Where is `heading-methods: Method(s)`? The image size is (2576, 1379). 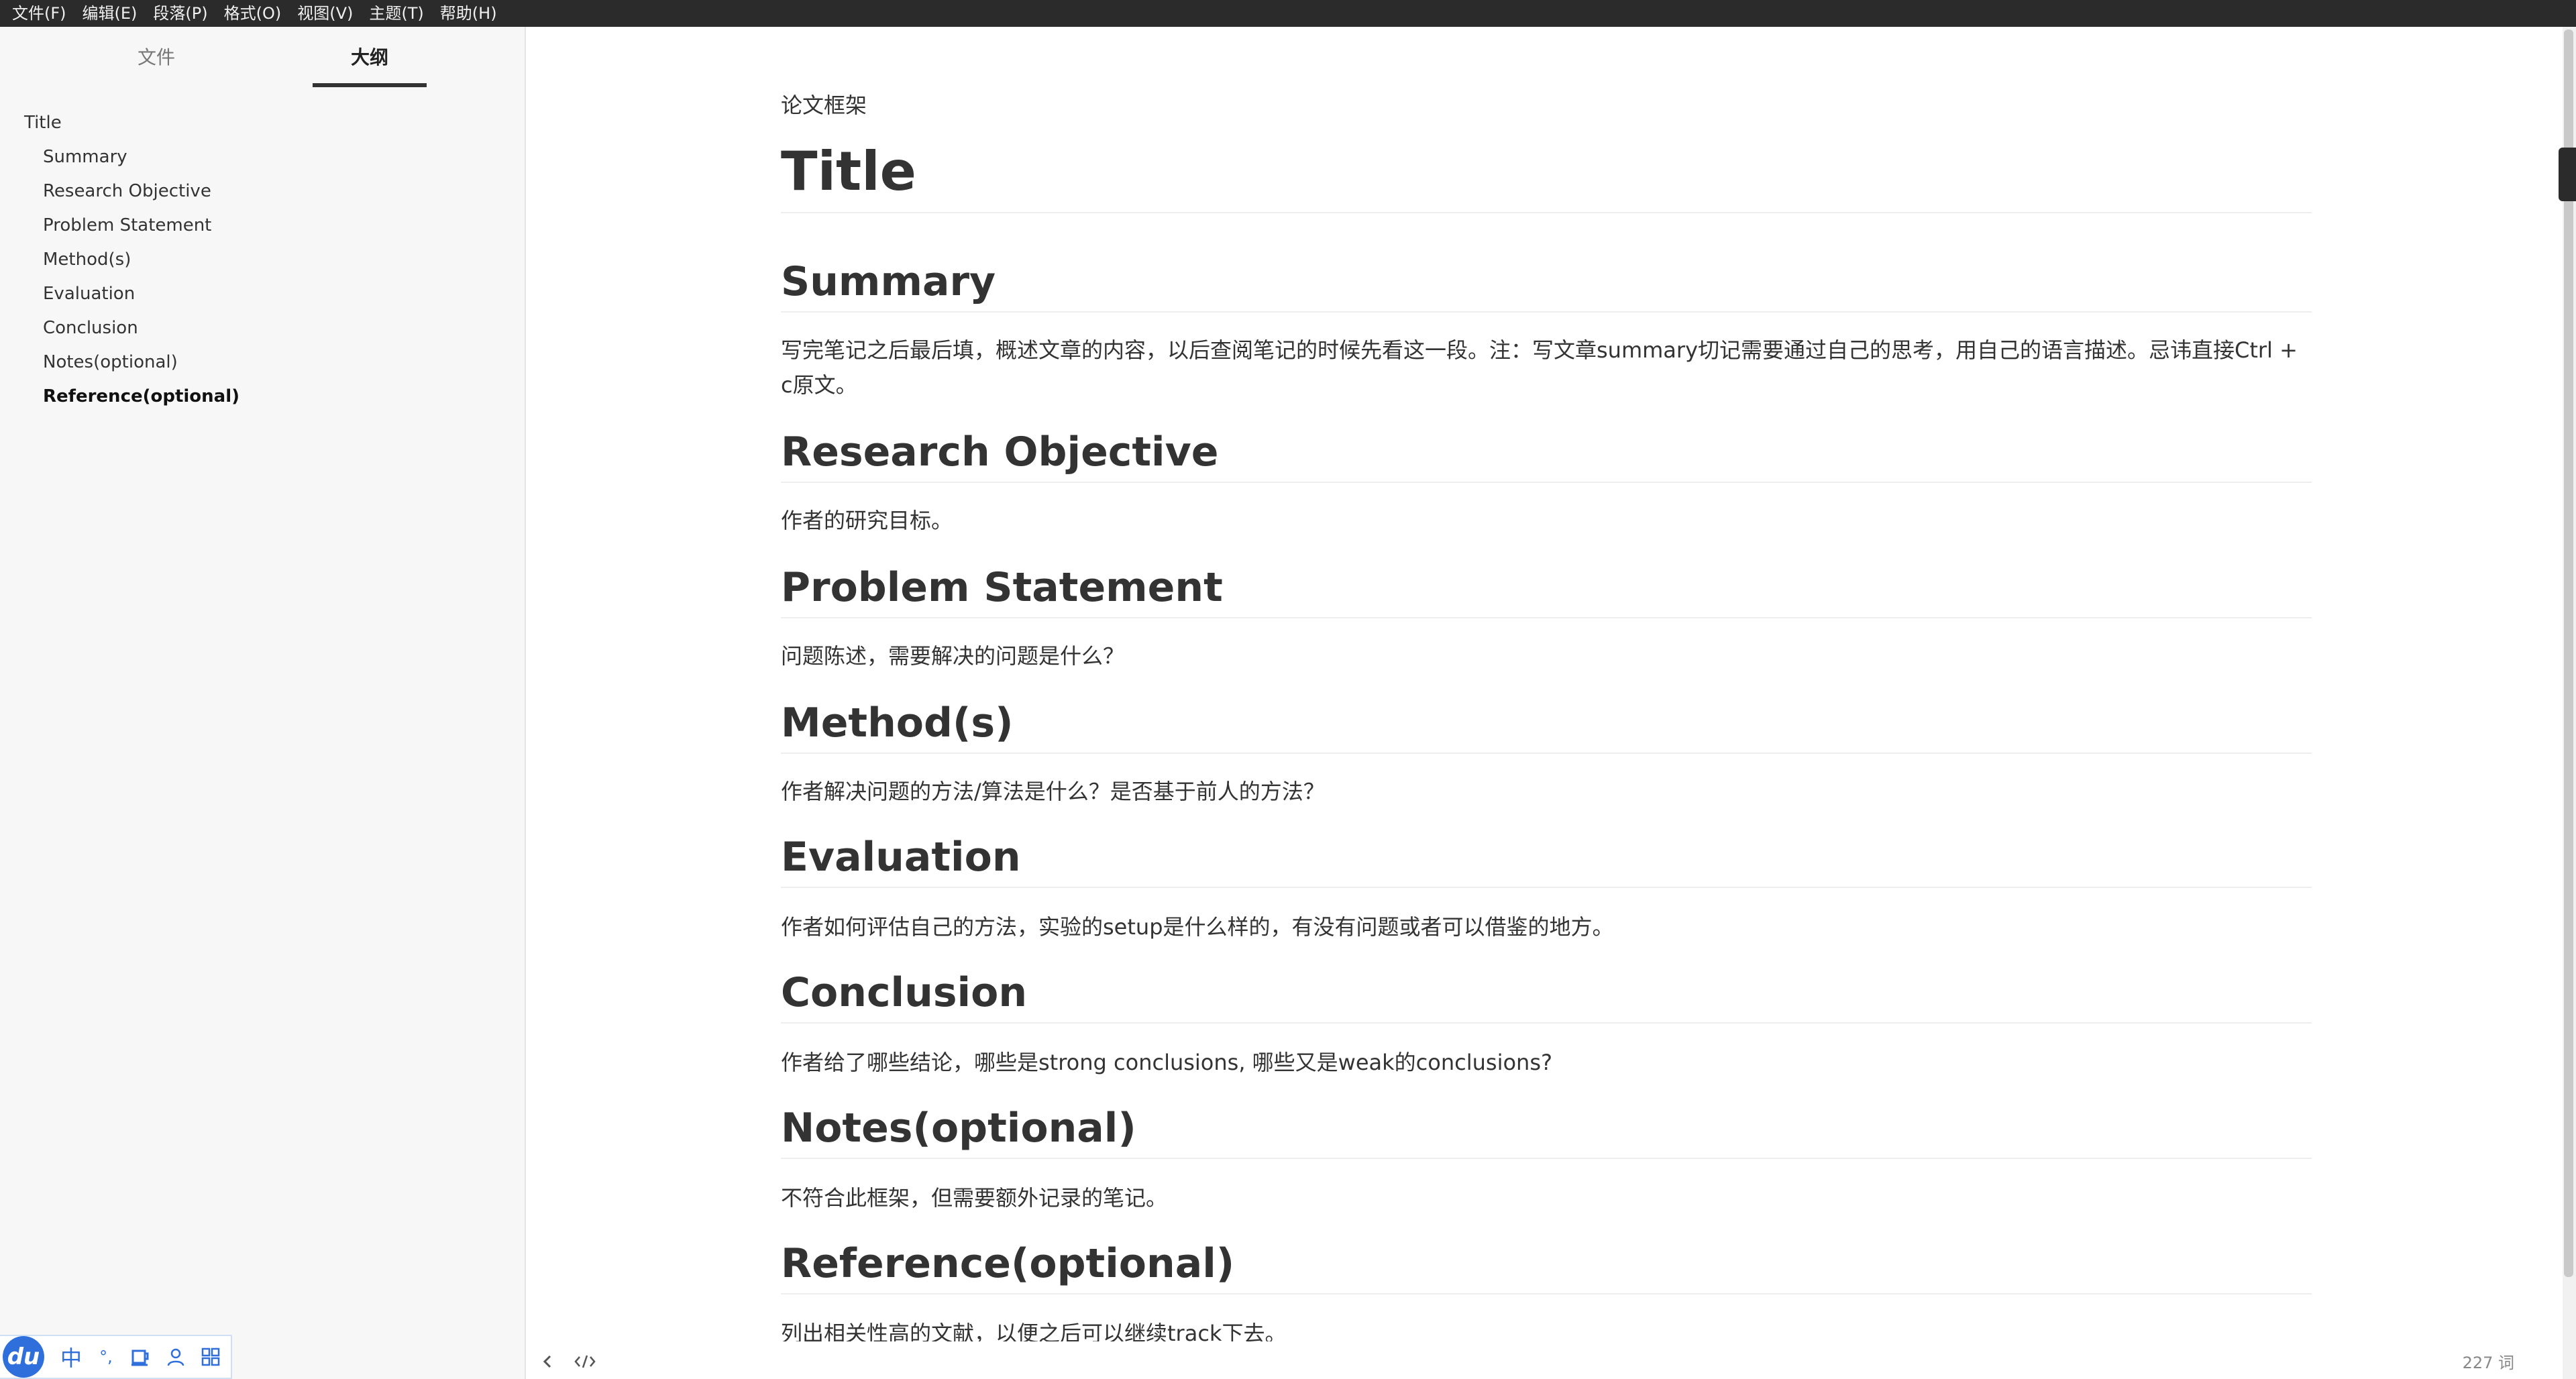 heading-methods: Method(s) is located at coordinates (1546, 725).